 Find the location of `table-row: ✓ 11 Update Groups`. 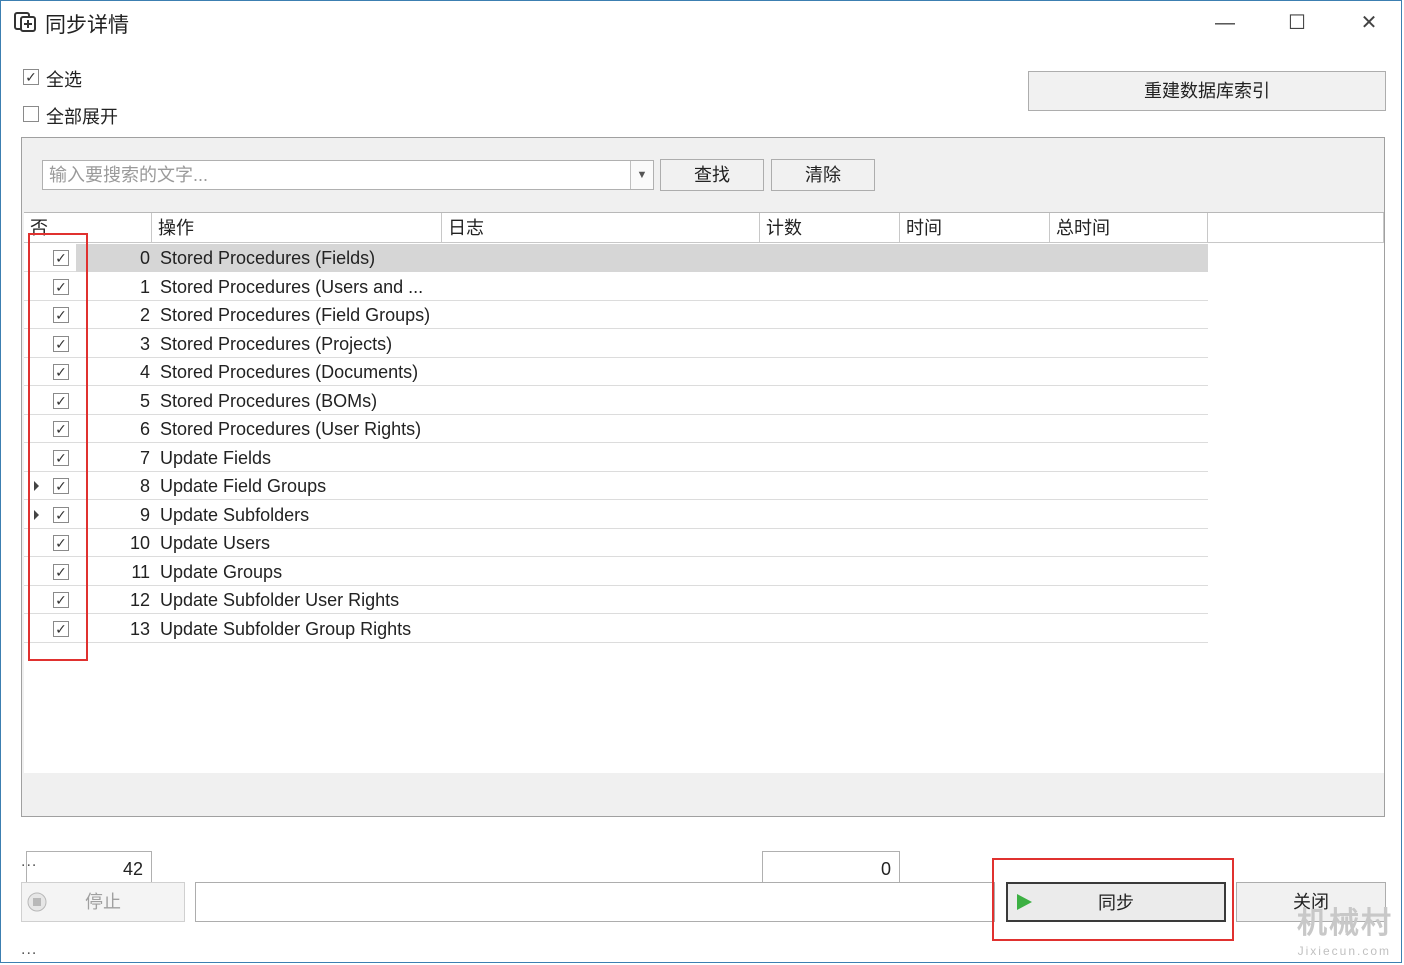

table-row: ✓ 11 Update Groups is located at coordinates (616, 572).